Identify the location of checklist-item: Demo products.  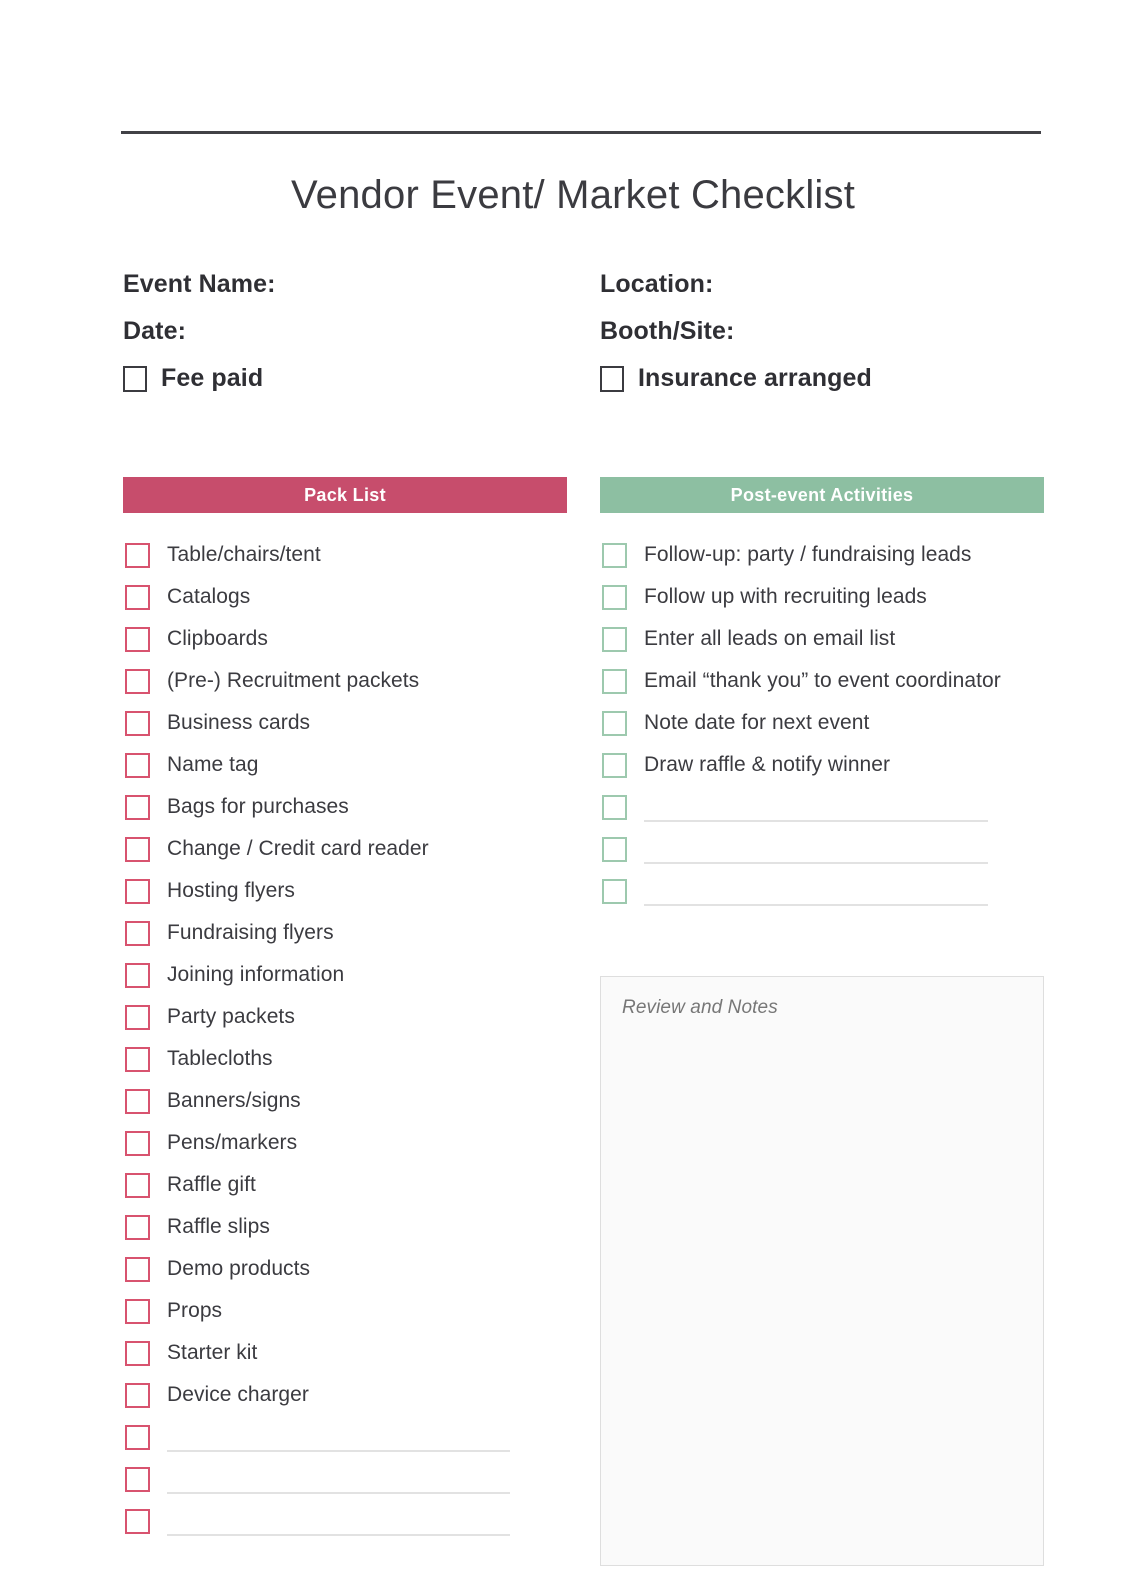
(345, 1269).